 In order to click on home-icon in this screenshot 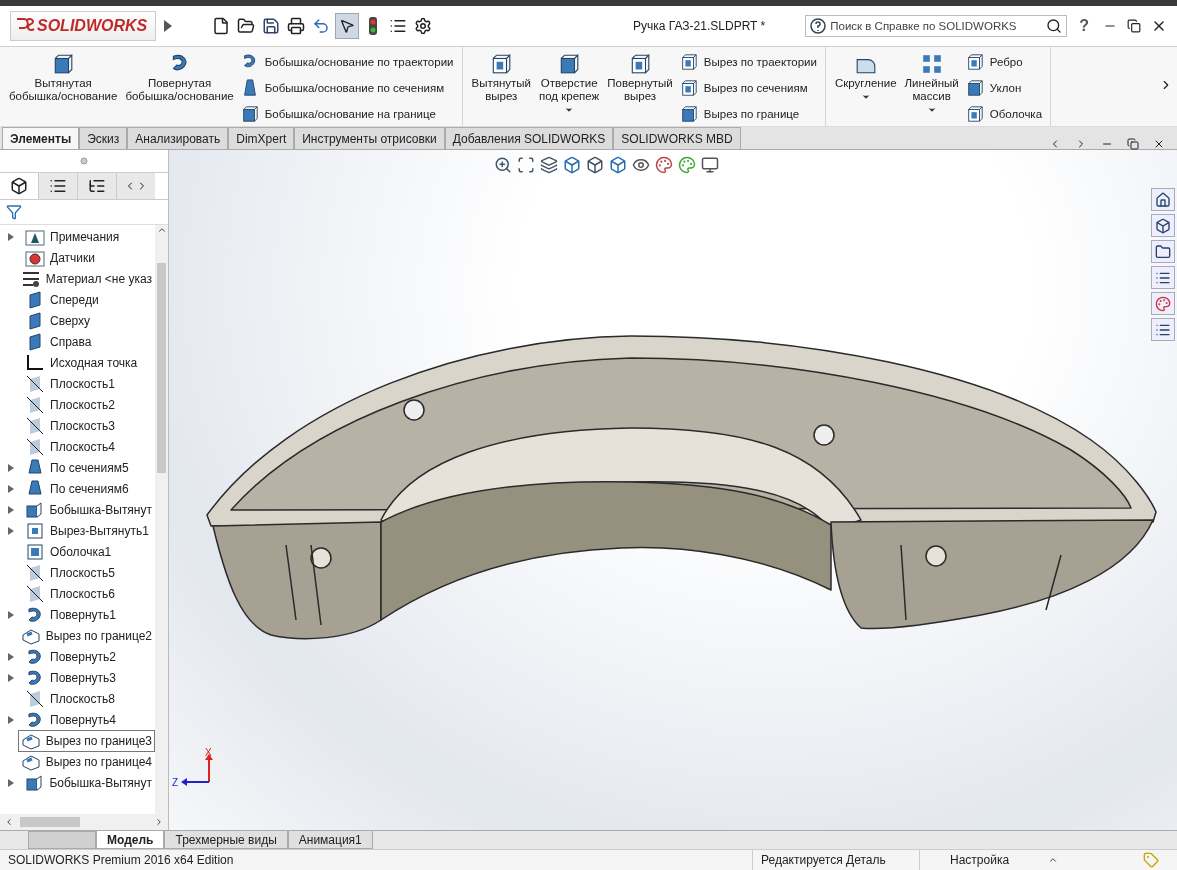, I will do `click(1163, 199)`.